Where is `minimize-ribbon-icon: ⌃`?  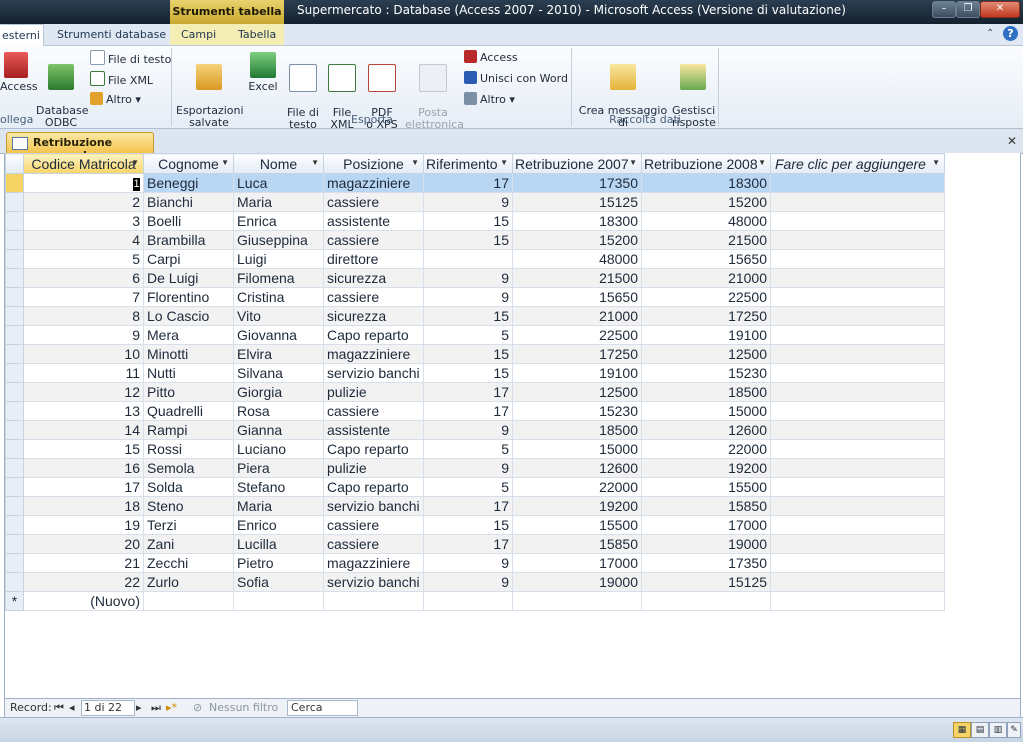 minimize-ribbon-icon: ⌃ is located at coordinates (990, 33).